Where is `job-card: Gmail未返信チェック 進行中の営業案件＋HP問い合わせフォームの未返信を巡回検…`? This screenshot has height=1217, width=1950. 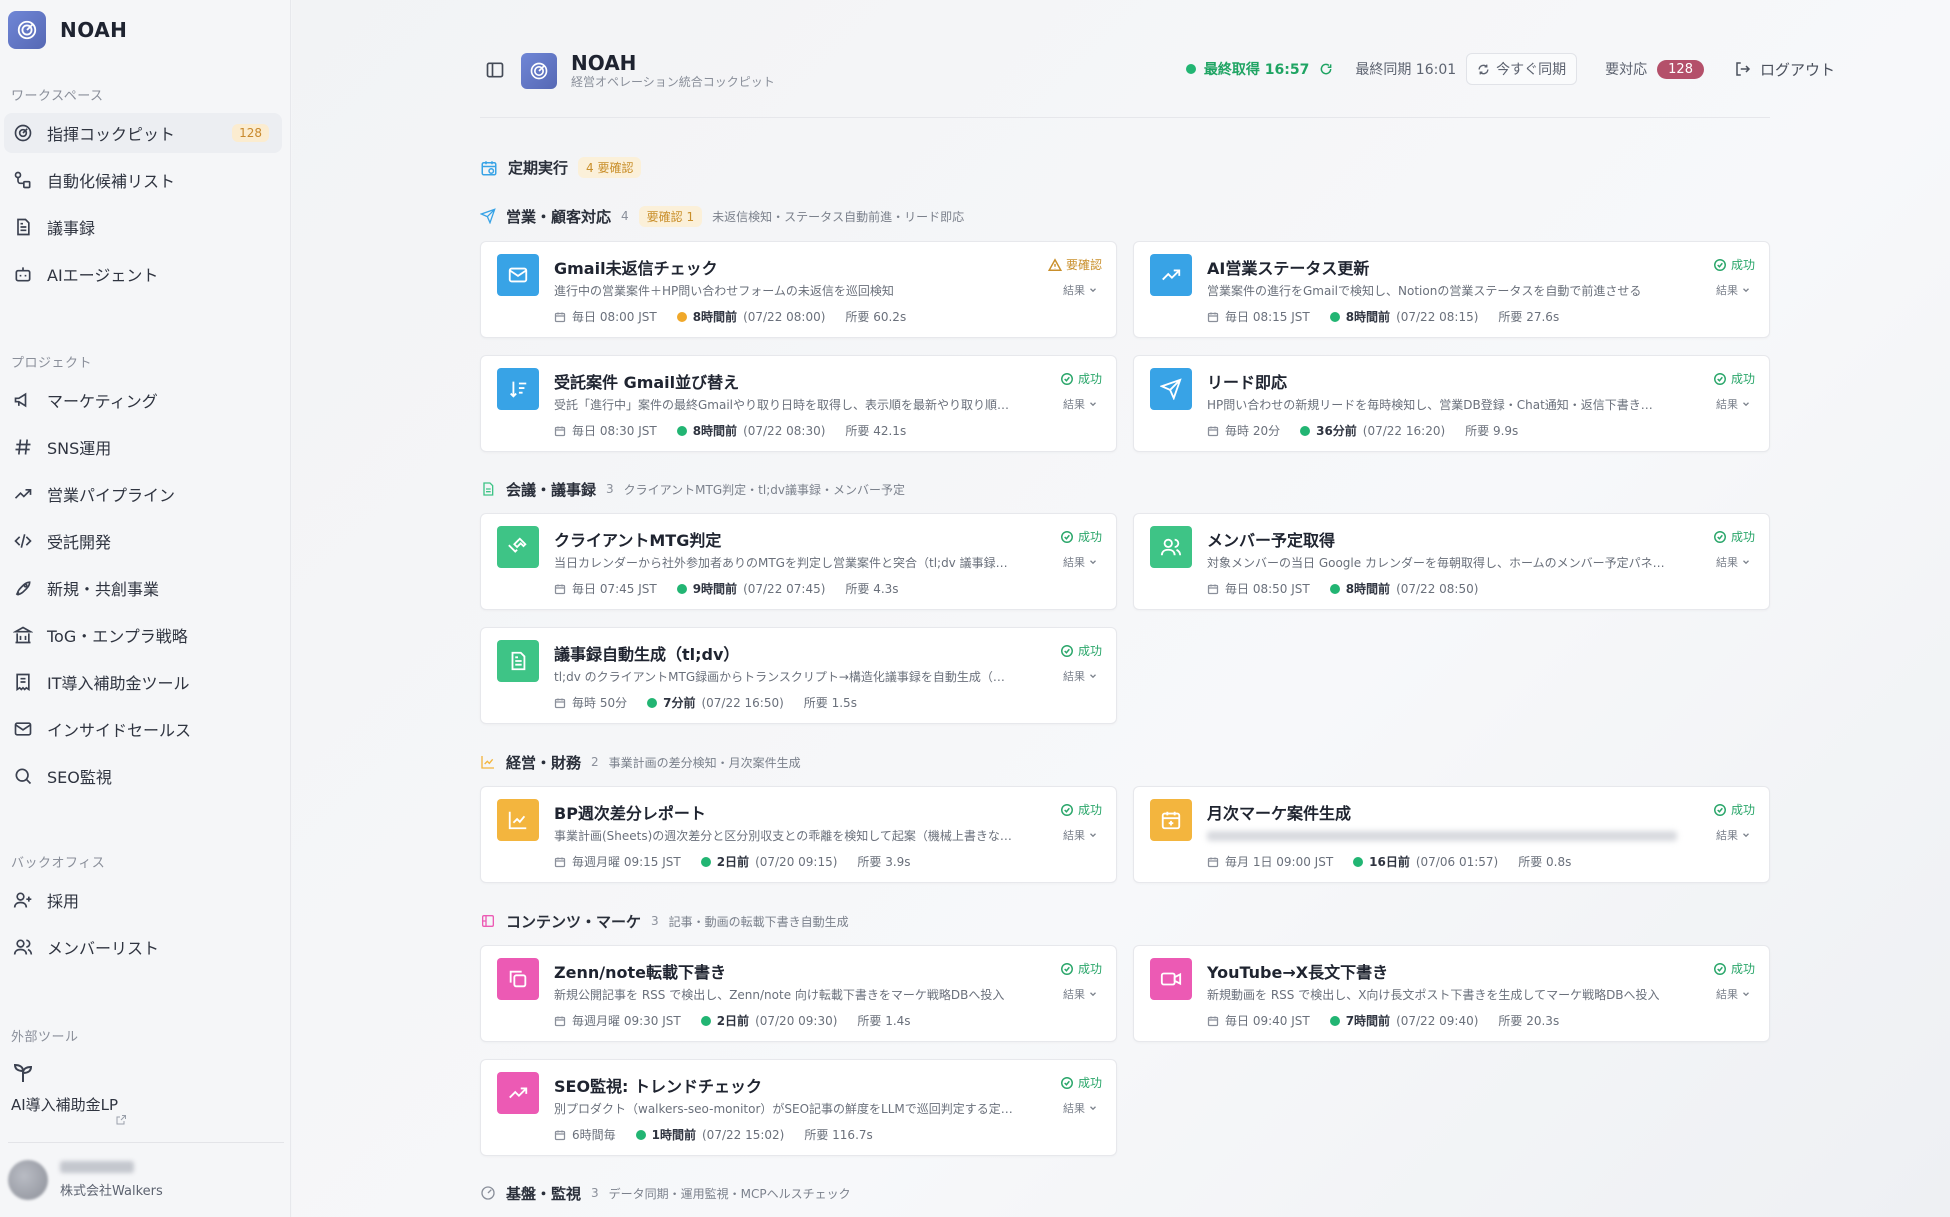
job-card: Gmail未返信チェック 進行中の営業案件＋HP問い合わせフォームの未返信を巡回検… is located at coordinates (798, 289).